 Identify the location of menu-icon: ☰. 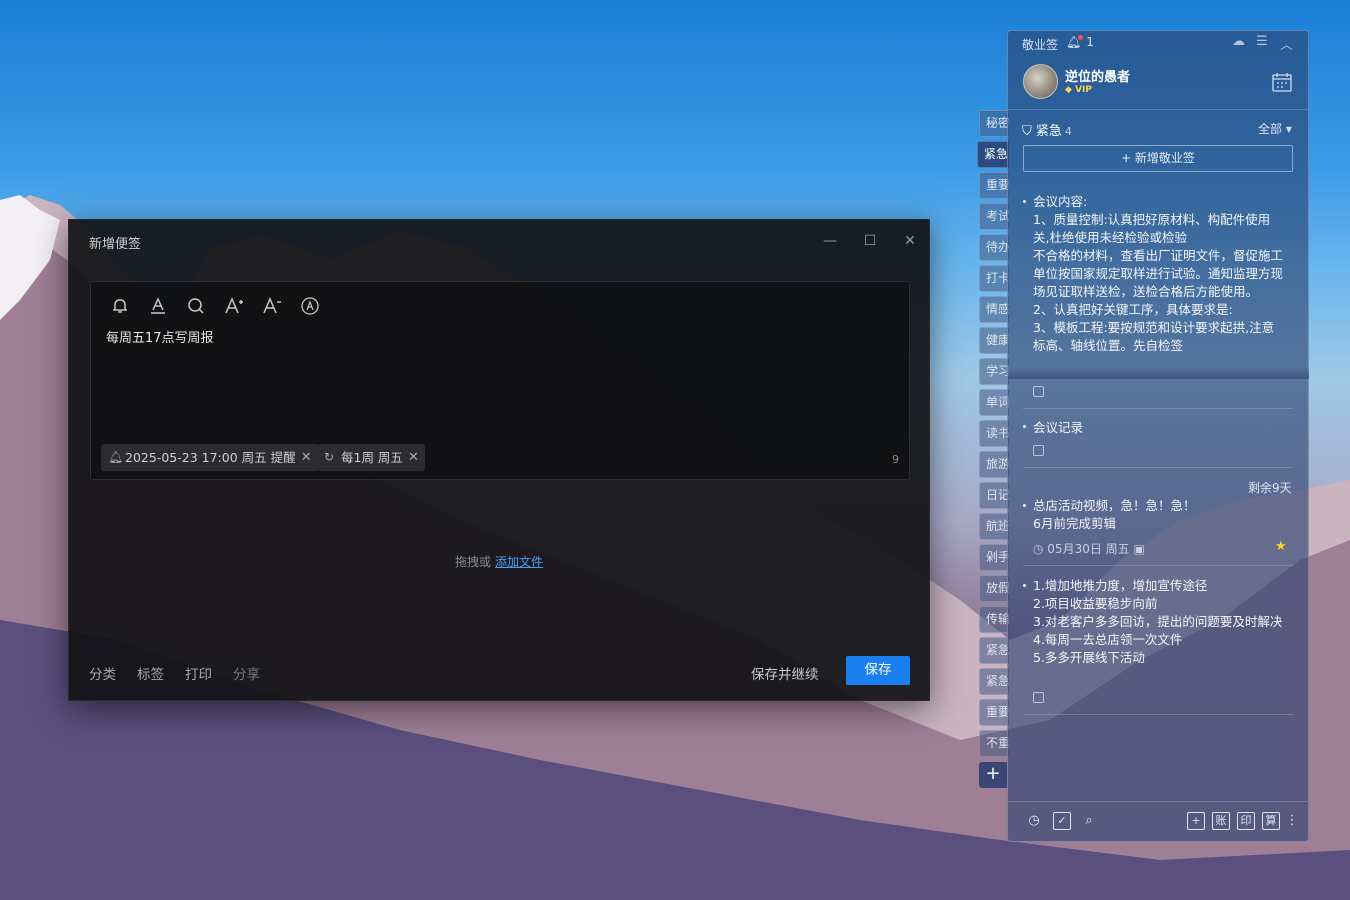
(1262, 41).